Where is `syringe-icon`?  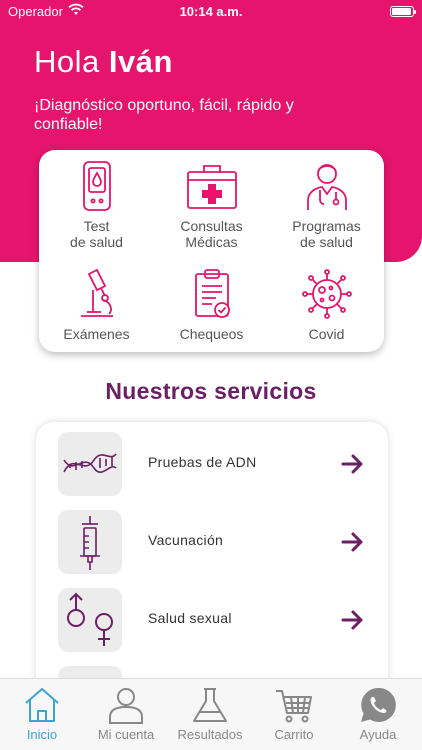 syringe-icon is located at coordinates (90, 543).